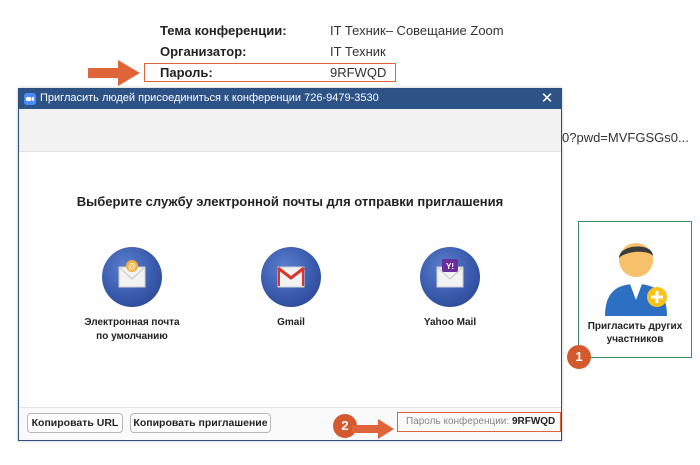  Describe the element at coordinates (579, 357) in the screenshot. I see `step-badge-1: 1` at that location.